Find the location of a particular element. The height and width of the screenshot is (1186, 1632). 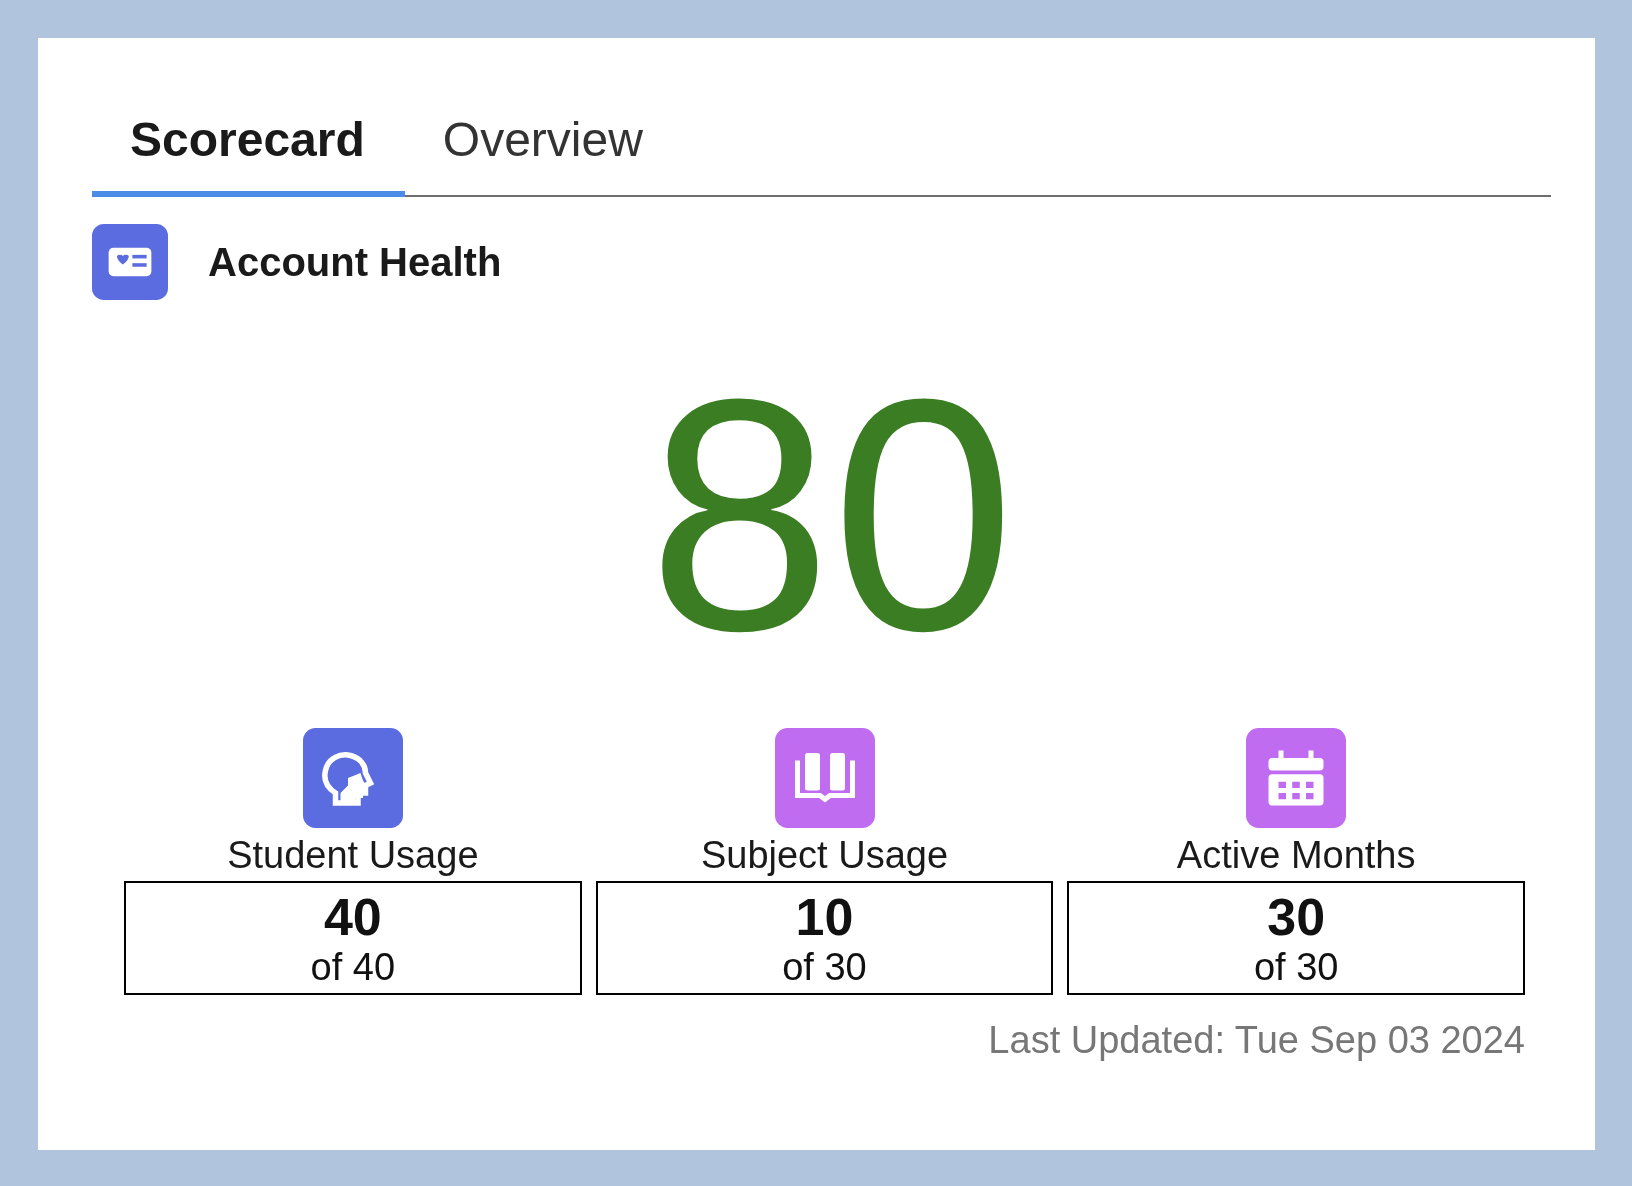

metric-total: of 40 is located at coordinates (353, 968).